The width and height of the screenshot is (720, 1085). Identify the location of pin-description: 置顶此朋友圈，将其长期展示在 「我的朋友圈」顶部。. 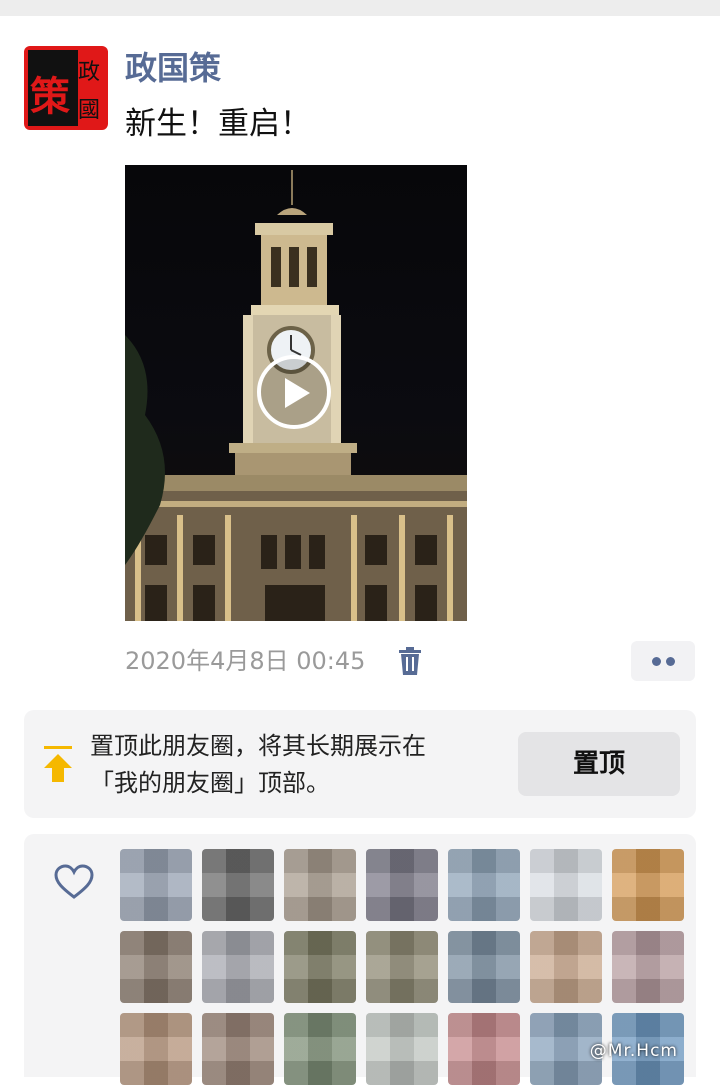
(258, 765).